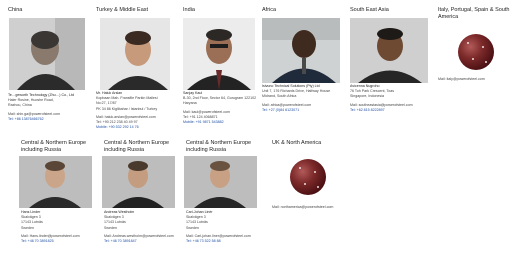 The width and height of the screenshot is (517, 263). What do you see at coordinates (50, 241) in the screenshot?
I see `phone-link: Tel: +46 70 3891825` at bounding box center [50, 241].